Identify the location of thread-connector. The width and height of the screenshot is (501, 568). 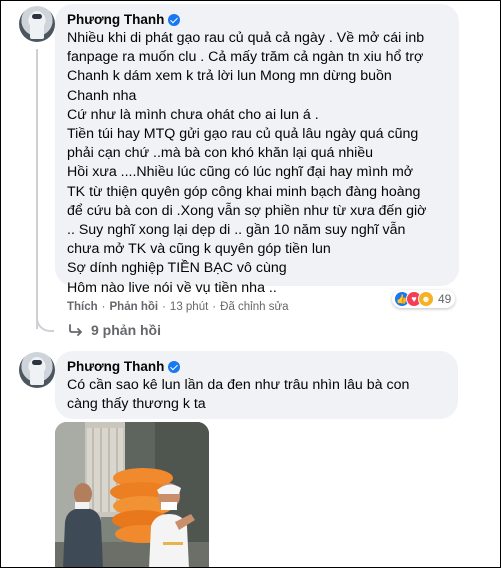
(37, 189).